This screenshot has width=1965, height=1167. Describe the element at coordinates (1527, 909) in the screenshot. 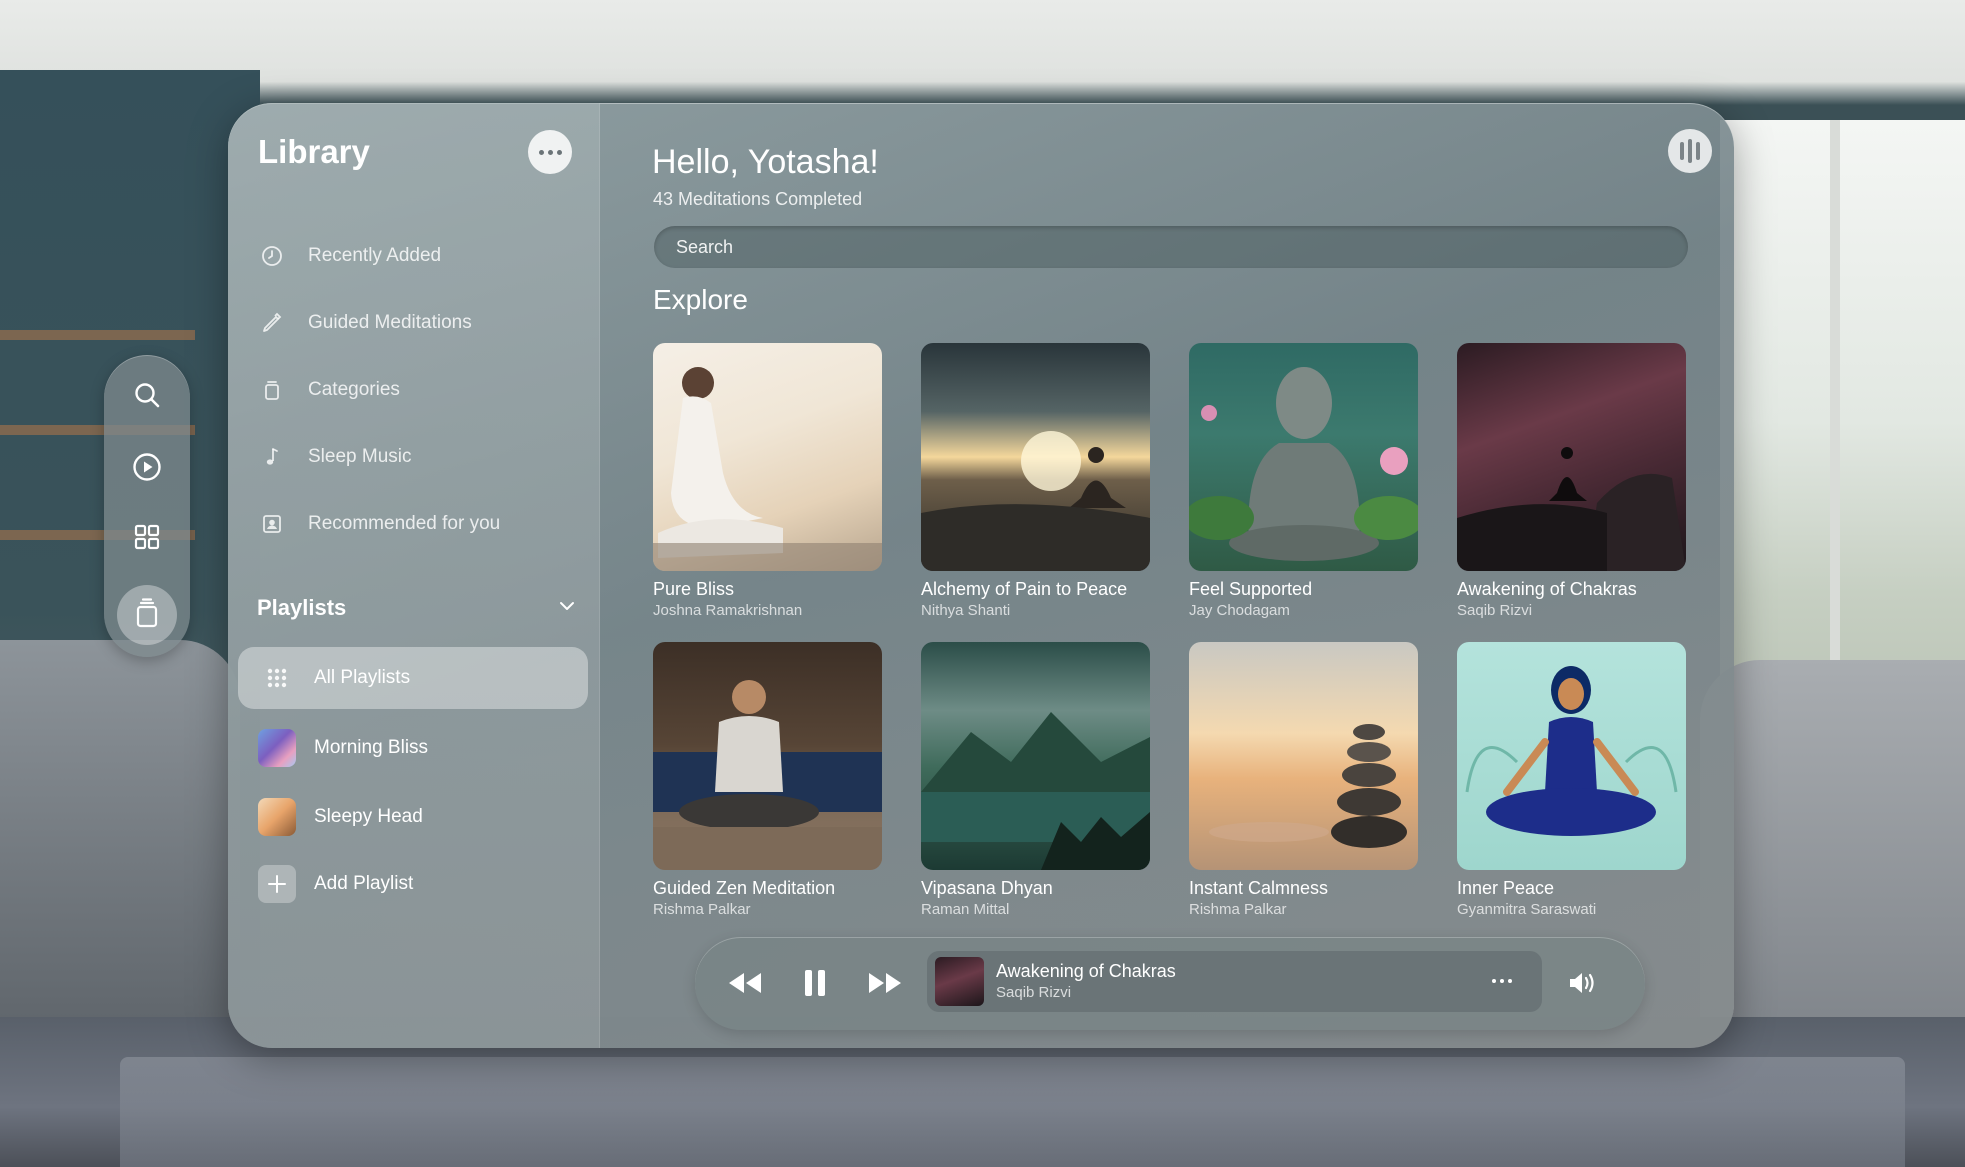

I see `card-author: Gyanmitra Saraswati` at that location.